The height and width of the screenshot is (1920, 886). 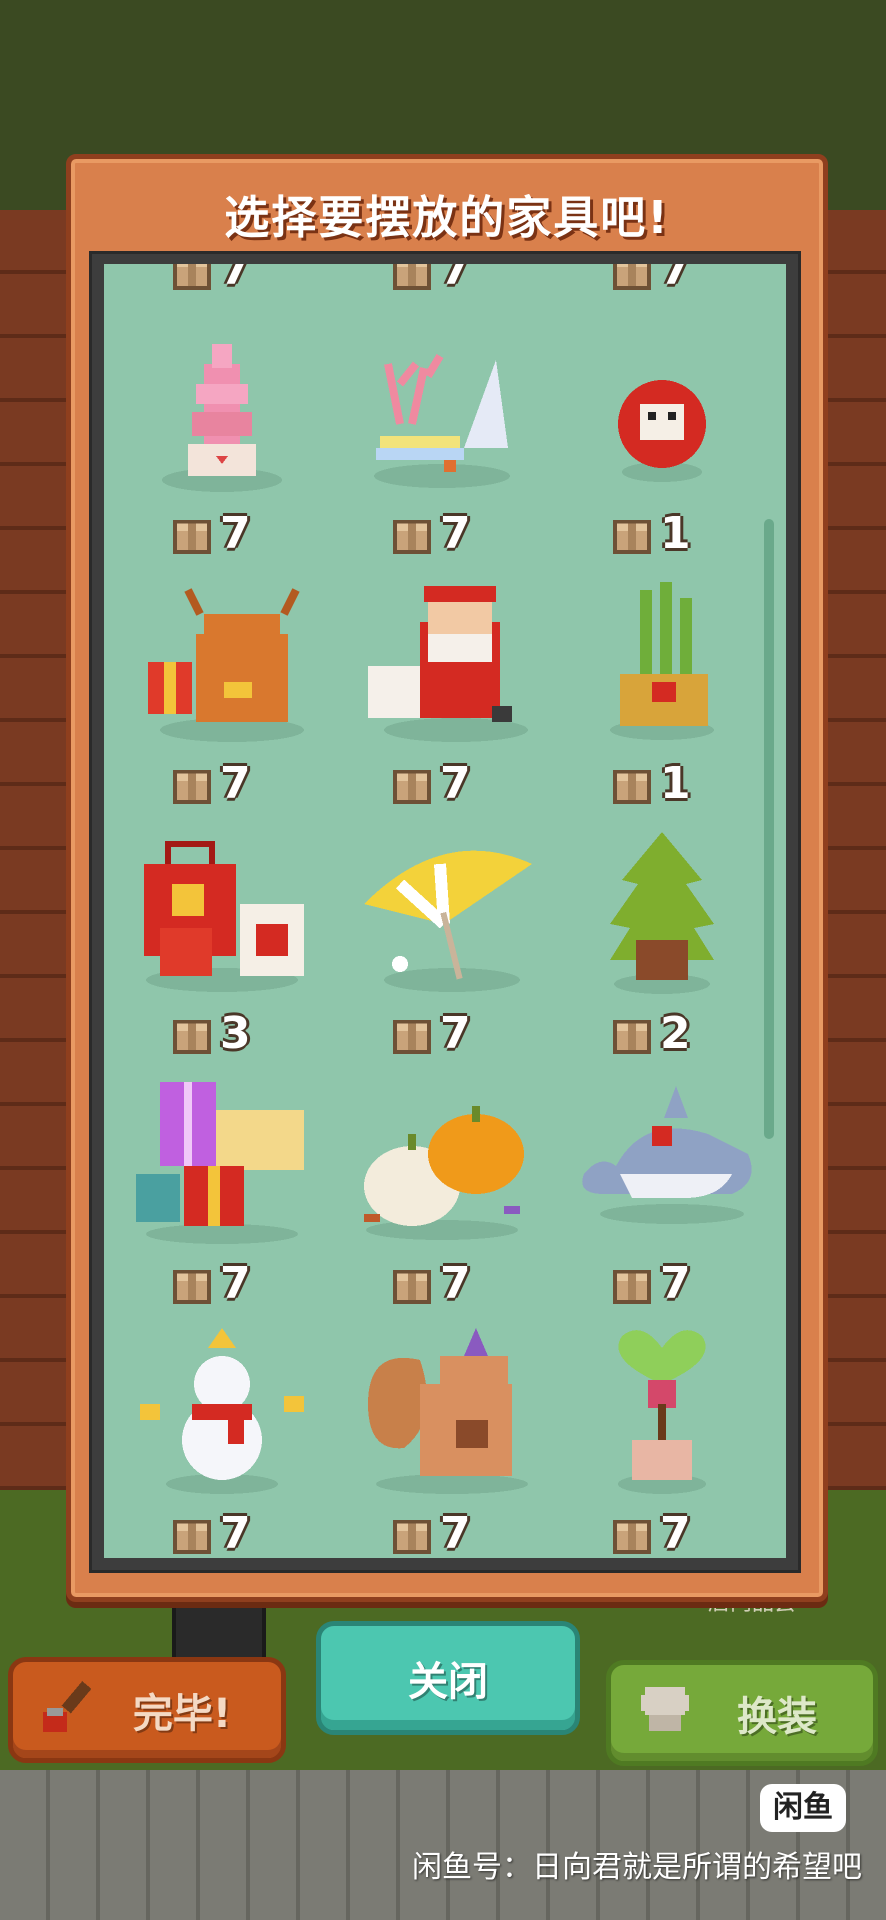 I want to click on xianyu-logo: 闲鱼, so click(x=803, y=1808).